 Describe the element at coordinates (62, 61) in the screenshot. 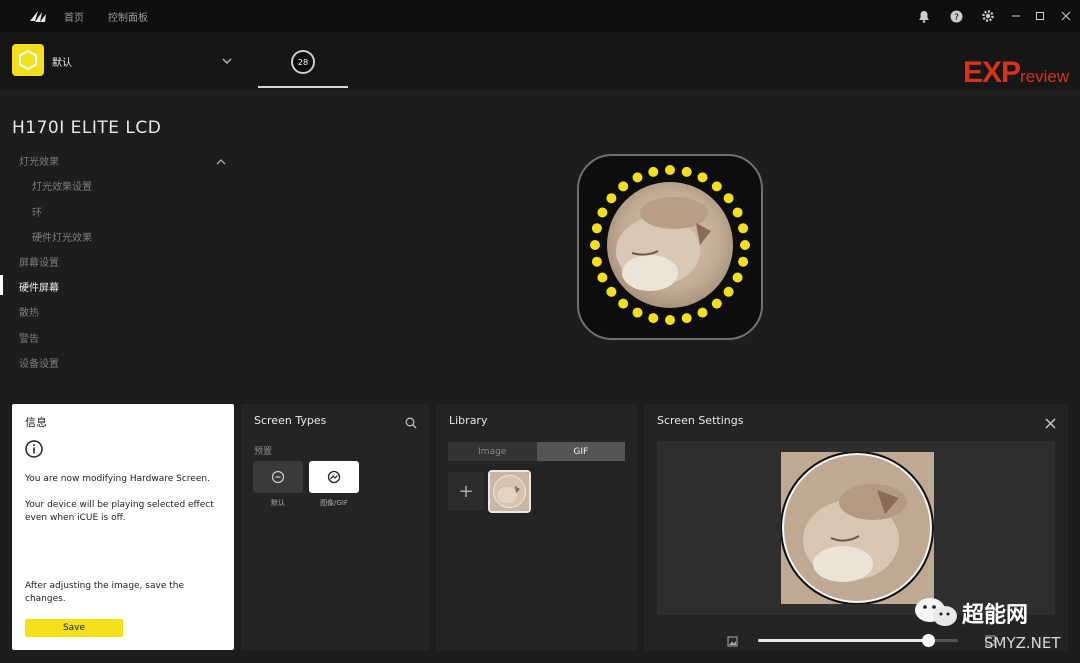

I see `profile-name: 默认` at that location.